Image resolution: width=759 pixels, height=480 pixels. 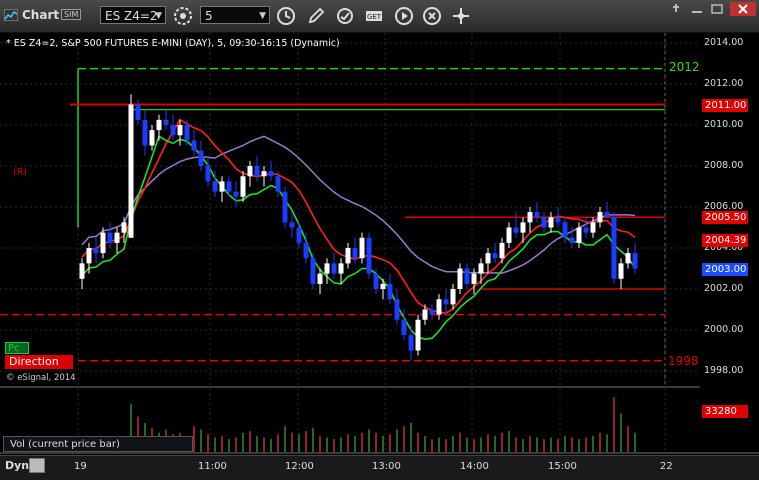 What do you see at coordinates (725, 240) in the screenshot?
I see `price-tag: 2004.39` at bounding box center [725, 240].